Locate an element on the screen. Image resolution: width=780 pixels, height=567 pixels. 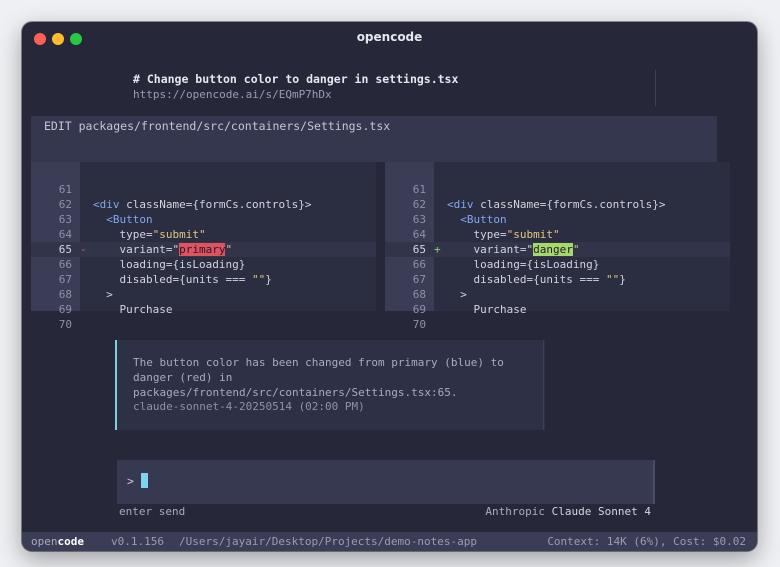
code-text: variant="danger" is located at coordinates (513, 249).